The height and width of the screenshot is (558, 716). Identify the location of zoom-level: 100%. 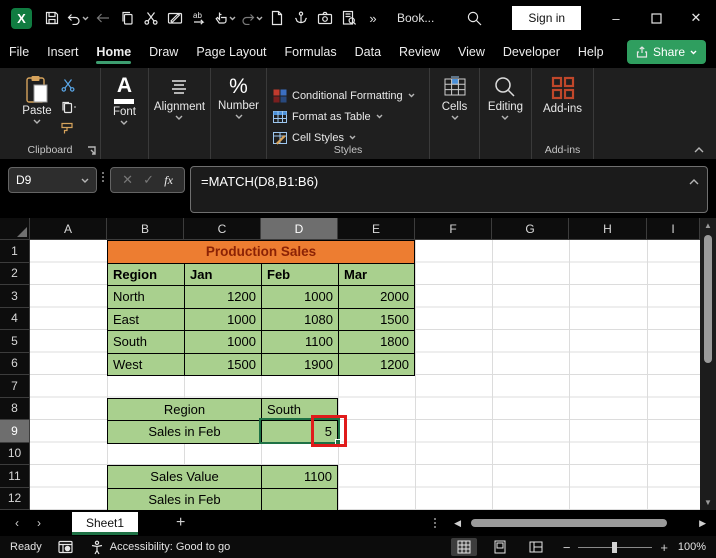
(689, 547).